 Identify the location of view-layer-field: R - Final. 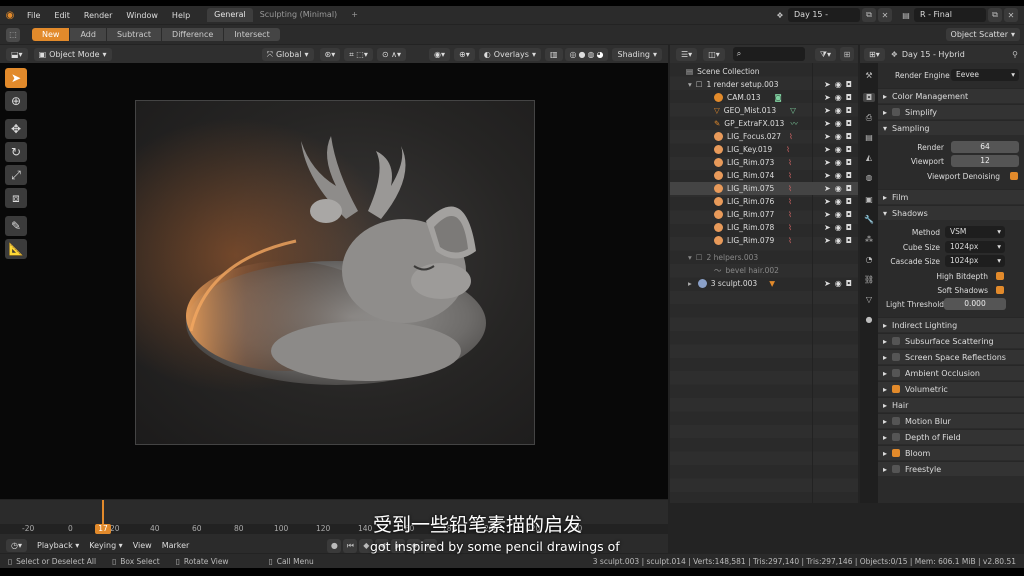
(950, 15).